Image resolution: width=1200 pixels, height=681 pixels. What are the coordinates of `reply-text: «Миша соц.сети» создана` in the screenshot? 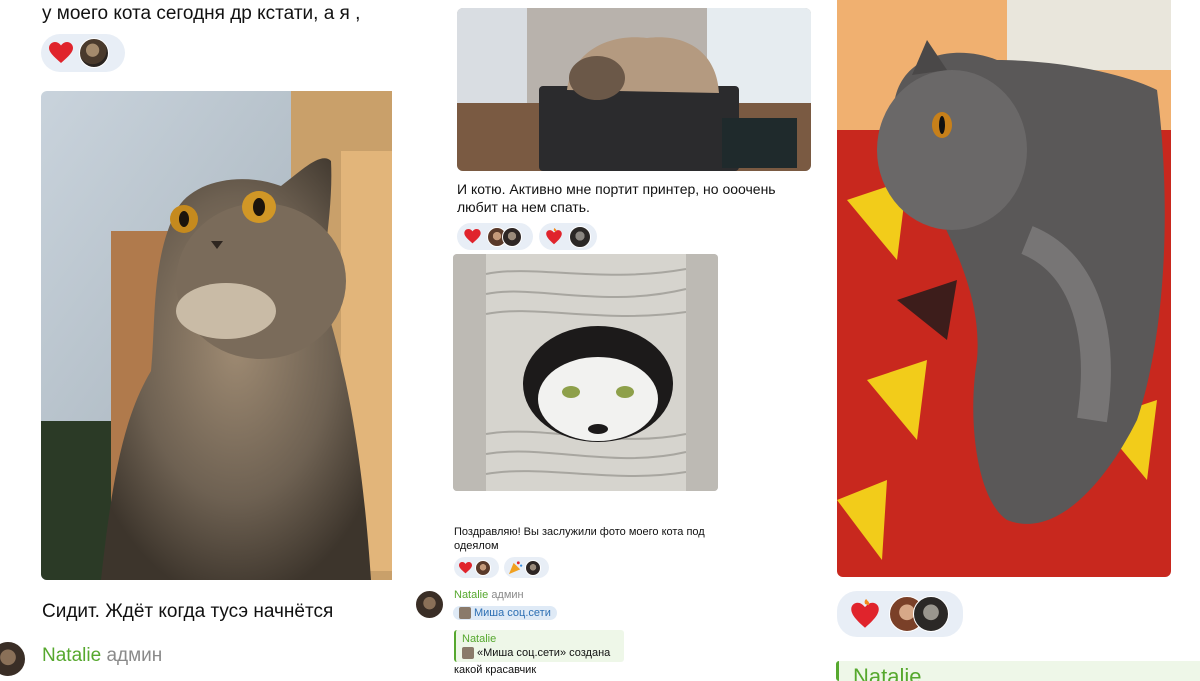 It's located at (544, 653).